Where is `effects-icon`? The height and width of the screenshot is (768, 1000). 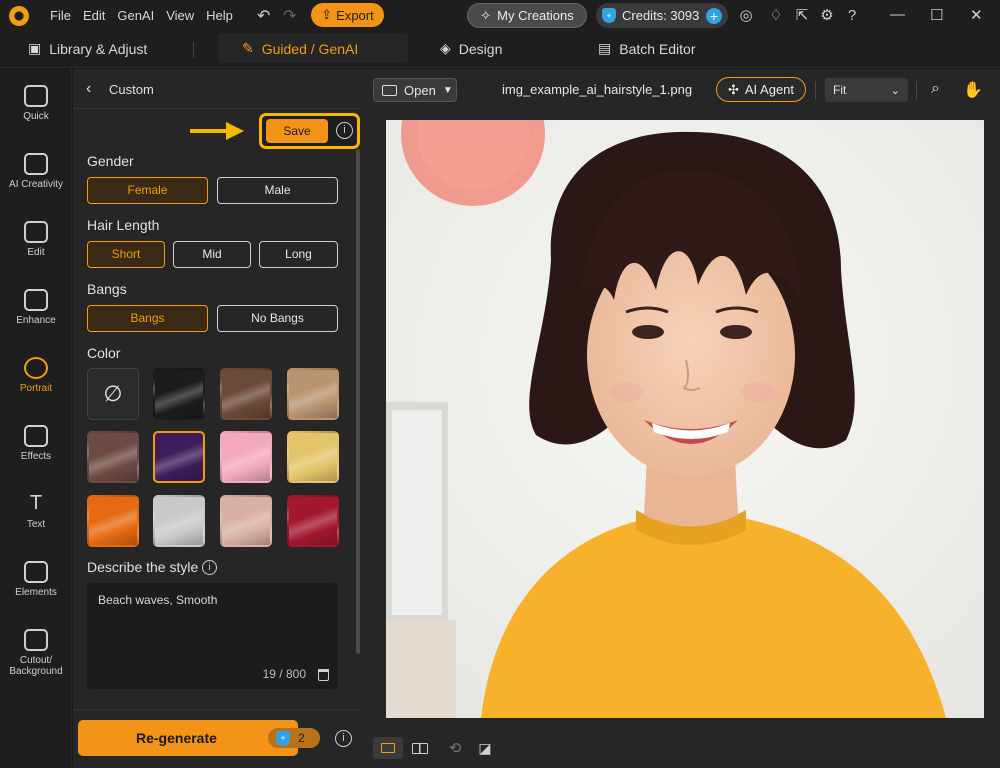
effects-icon is located at coordinates (36, 436).